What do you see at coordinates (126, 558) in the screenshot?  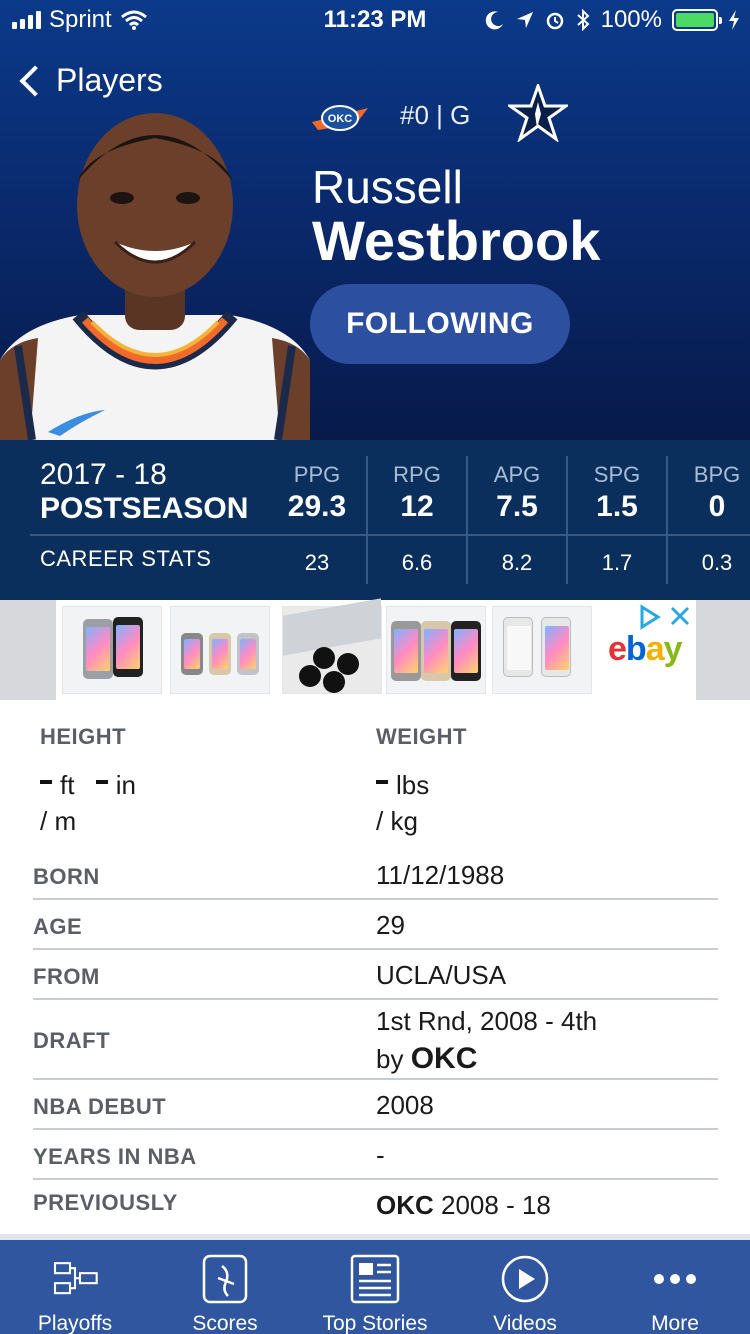 I see `career-stats-label: CAREER STATS` at bounding box center [126, 558].